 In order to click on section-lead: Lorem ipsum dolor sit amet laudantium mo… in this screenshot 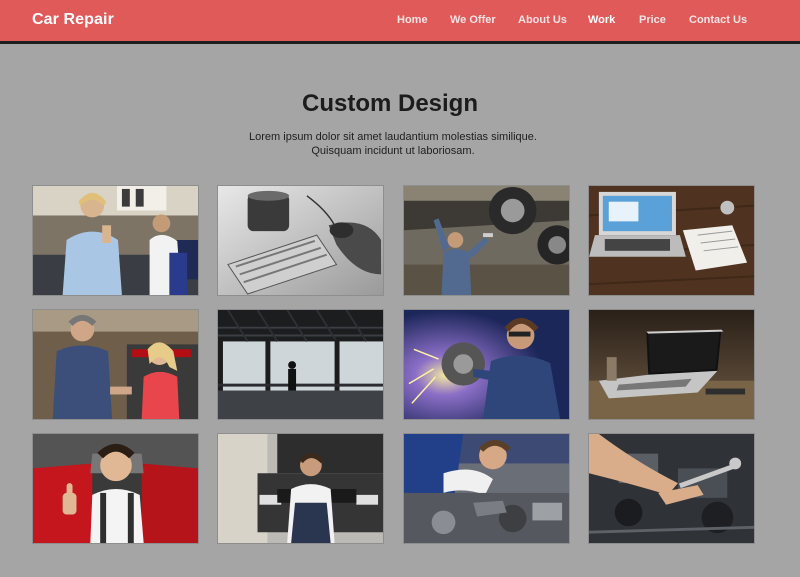, I will do `click(393, 144)`.